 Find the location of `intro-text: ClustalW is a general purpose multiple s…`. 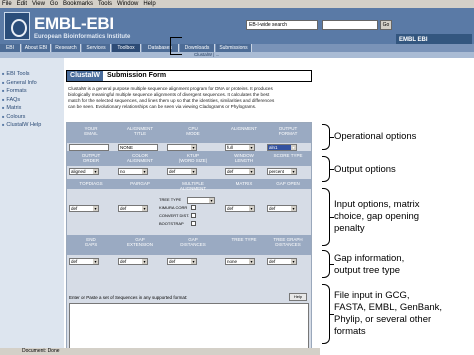

intro-text: ClustalW is a general purpose multiple s… is located at coordinates (190, 98).